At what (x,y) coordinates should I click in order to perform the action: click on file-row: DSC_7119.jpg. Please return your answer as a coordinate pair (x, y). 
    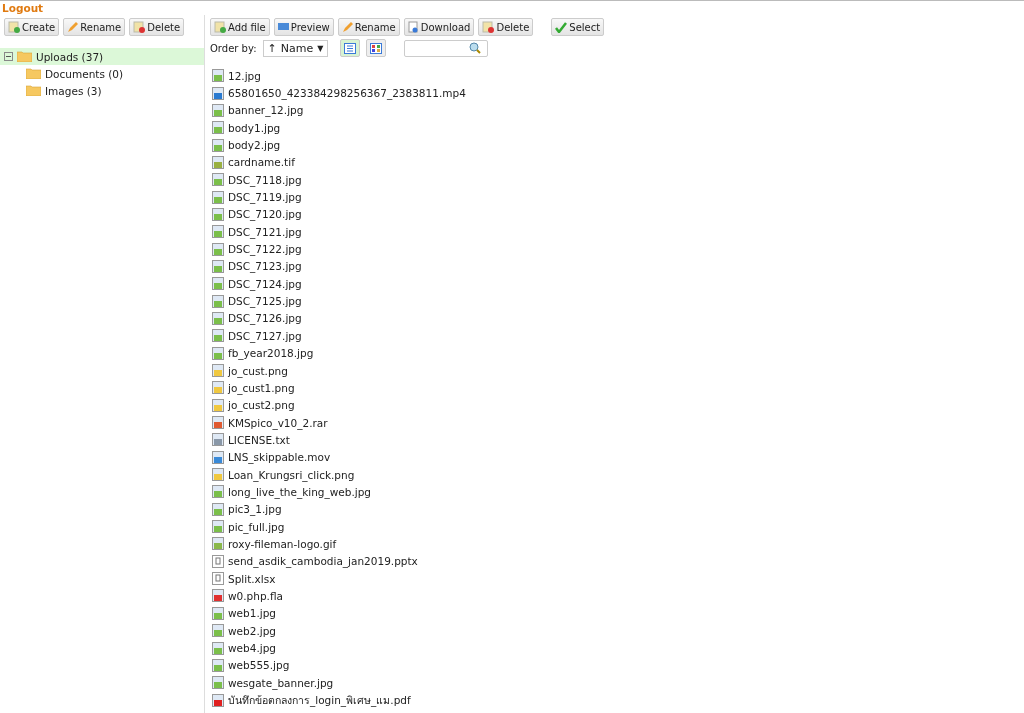
    Looking at the image, I should click on (617, 197).